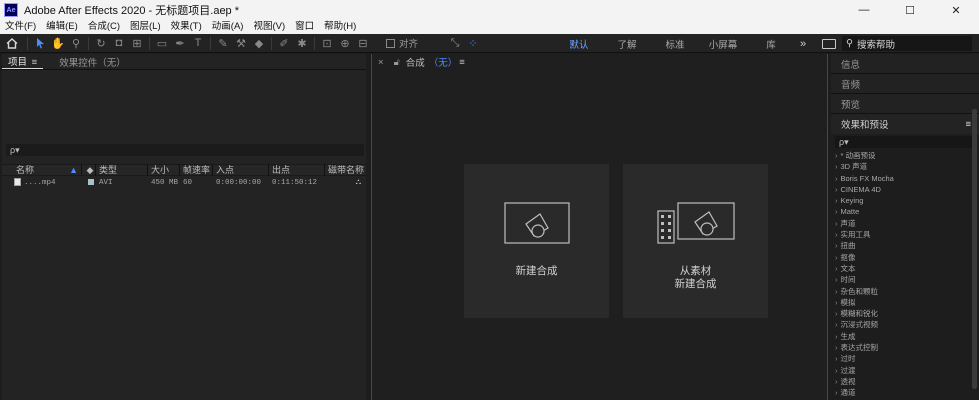 This screenshot has height=400, width=979. Describe the element at coordinates (907, 291) in the screenshot. I see `effects-category-item: › 杂色和颗粒` at that location.